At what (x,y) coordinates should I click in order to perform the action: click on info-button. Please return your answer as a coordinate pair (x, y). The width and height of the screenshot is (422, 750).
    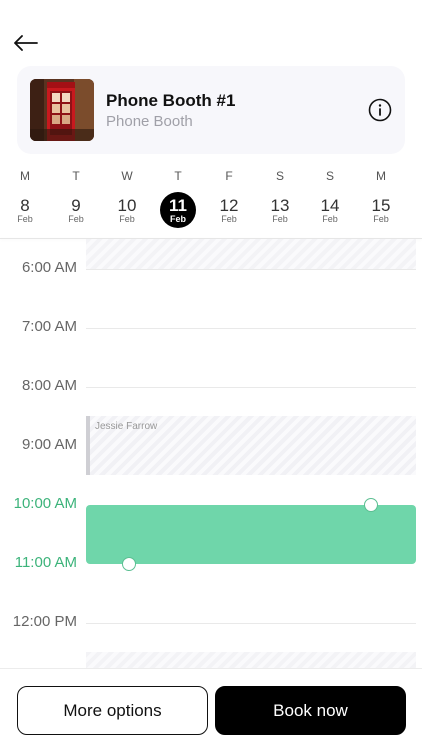
    Looking at the image, I should click on (380, 110).